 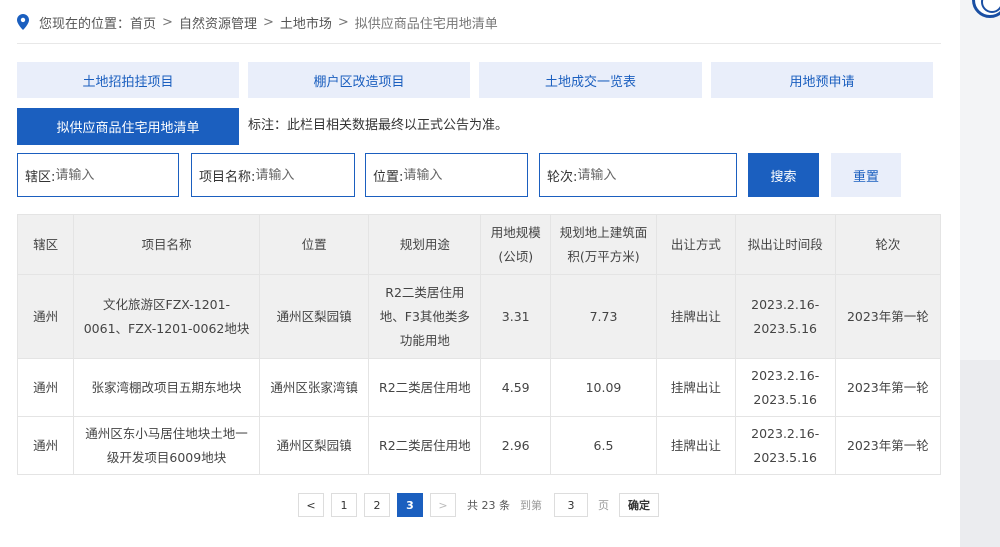 I want to click on cell-floor-area: 10.09, so click(x=603, y=387).